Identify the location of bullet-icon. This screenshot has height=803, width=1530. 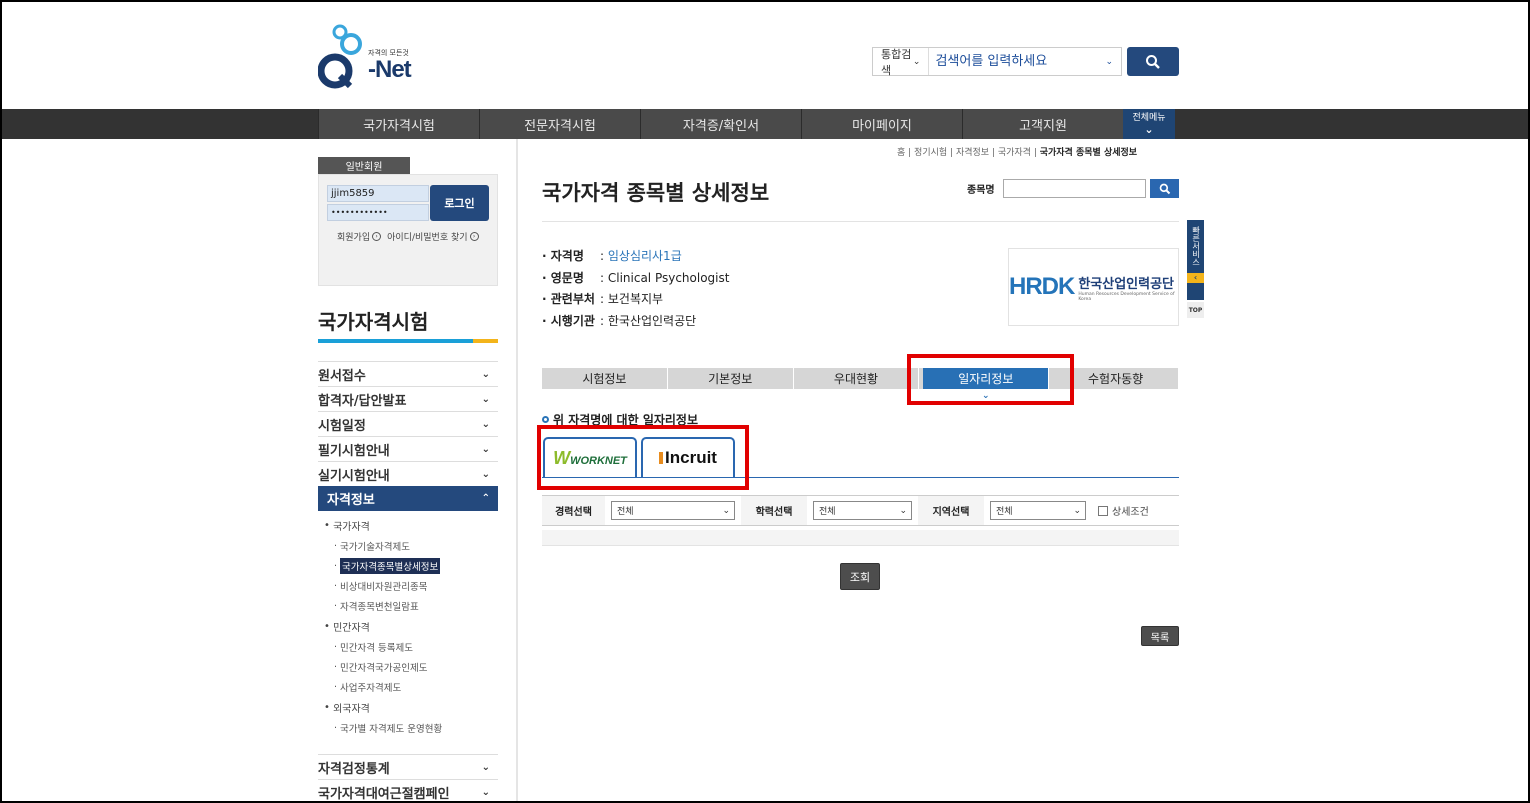
(545, 419).